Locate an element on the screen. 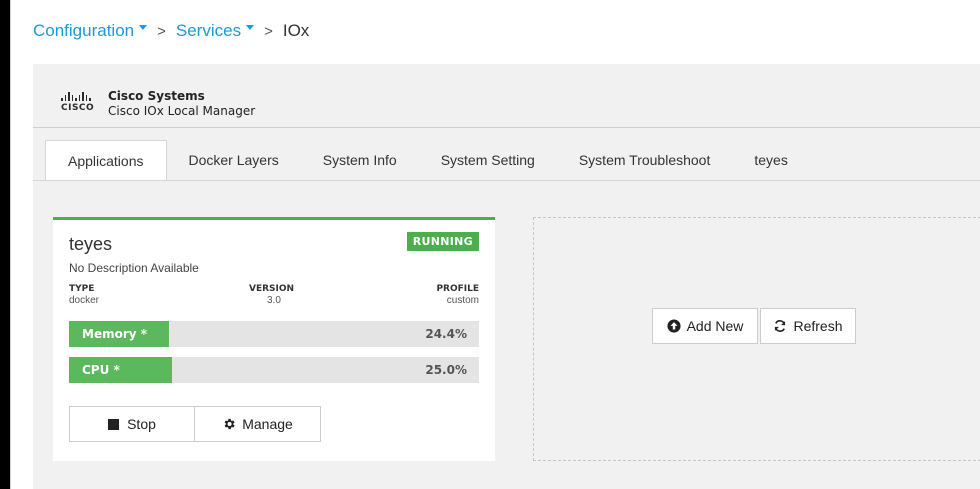 This screenshot has height=489, width=980. breadcrumb-current: IOx is located at coordinates (296, 30).